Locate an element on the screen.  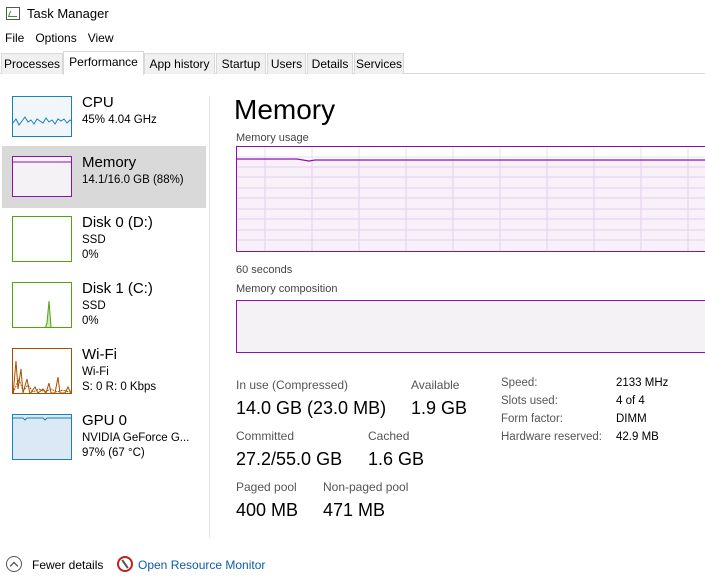
cached-label: Cached is located at coordinates (389, 436).